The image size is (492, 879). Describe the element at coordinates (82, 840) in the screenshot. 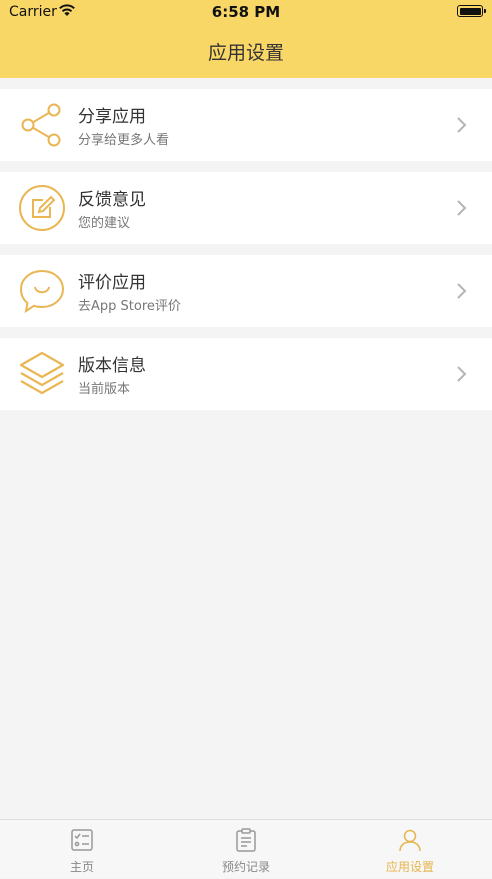

I see `checklist-icon` at that location.